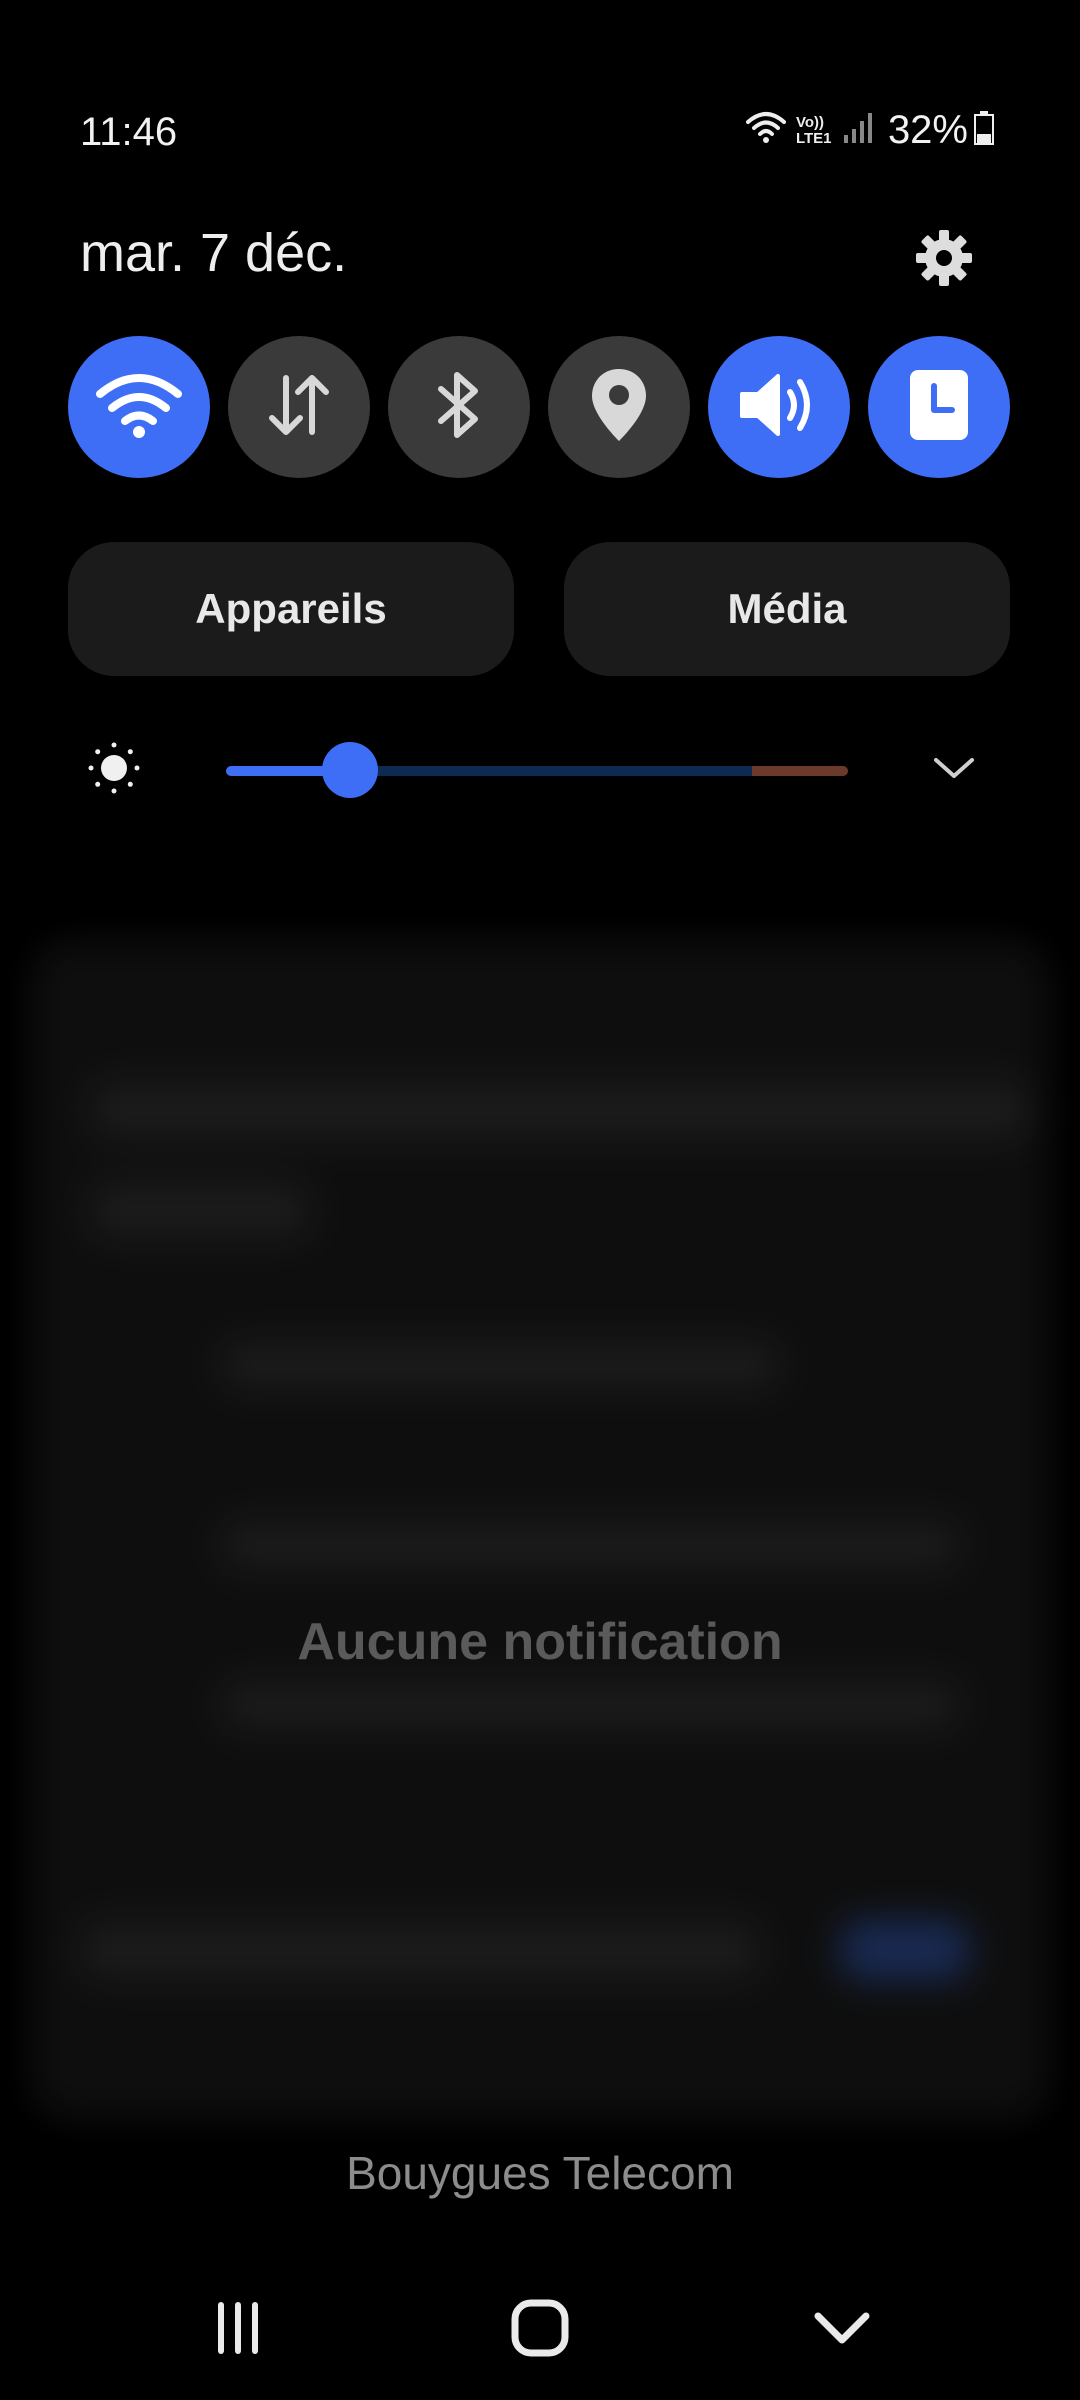 The height and width of the screenshot is (2400, 1080). I want to click on home-icon, so click(540, 2330).